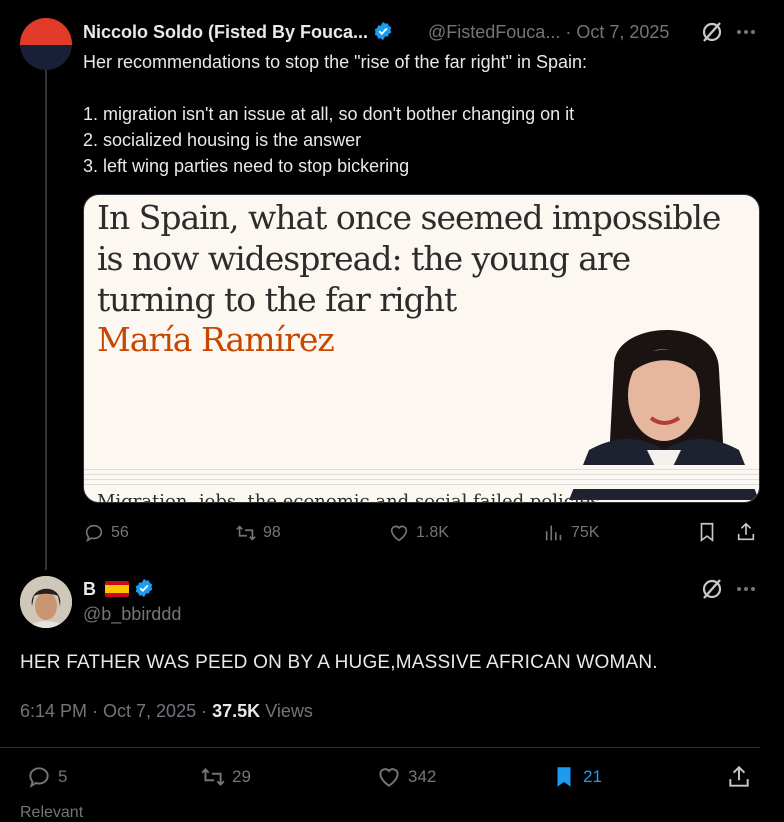 The width and height of the screenshot is (784, 822). Describe the element at coordinates (422, 776) in the screenshot. I see `like-count: 342` at that location.